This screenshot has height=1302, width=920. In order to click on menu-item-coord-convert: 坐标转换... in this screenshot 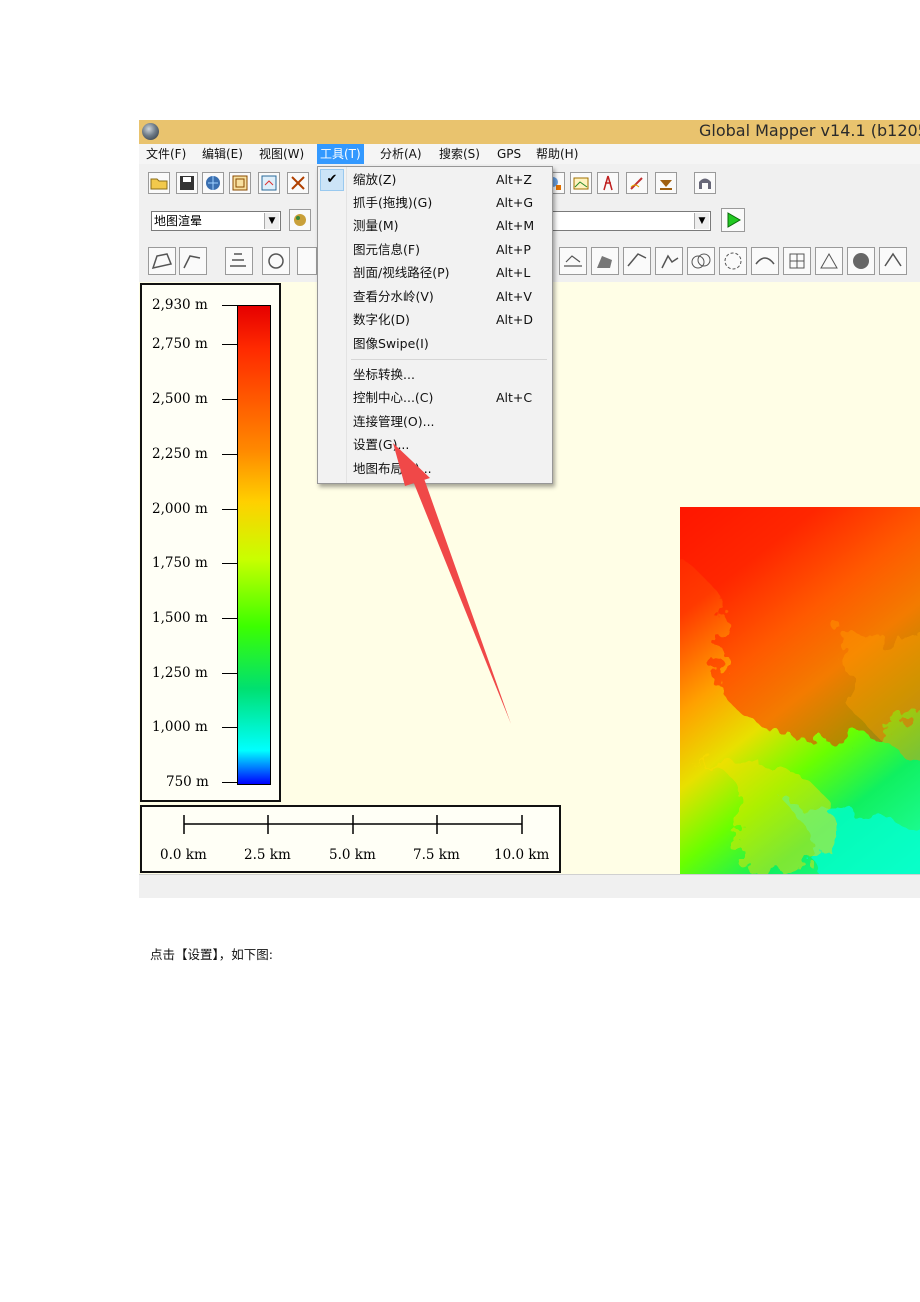, I will do `click(435, 374)`.